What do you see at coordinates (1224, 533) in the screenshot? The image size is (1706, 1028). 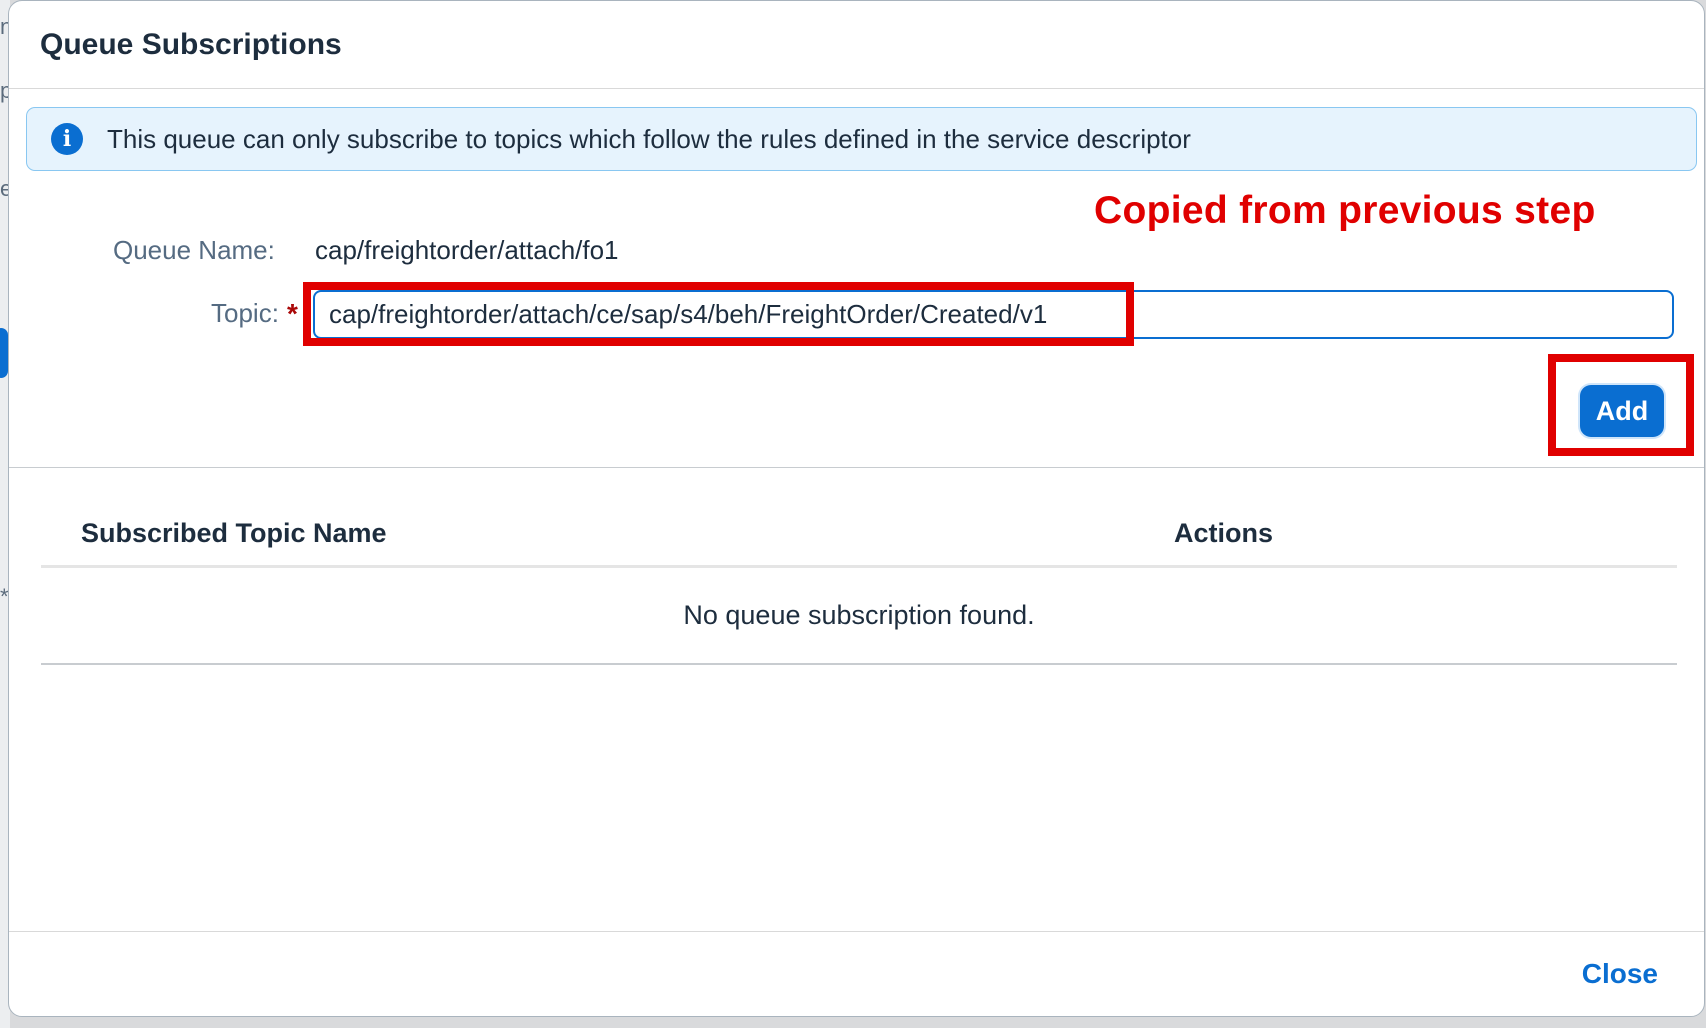 I see `column-header-actions: Actions` at bounding box center [1224, 533].